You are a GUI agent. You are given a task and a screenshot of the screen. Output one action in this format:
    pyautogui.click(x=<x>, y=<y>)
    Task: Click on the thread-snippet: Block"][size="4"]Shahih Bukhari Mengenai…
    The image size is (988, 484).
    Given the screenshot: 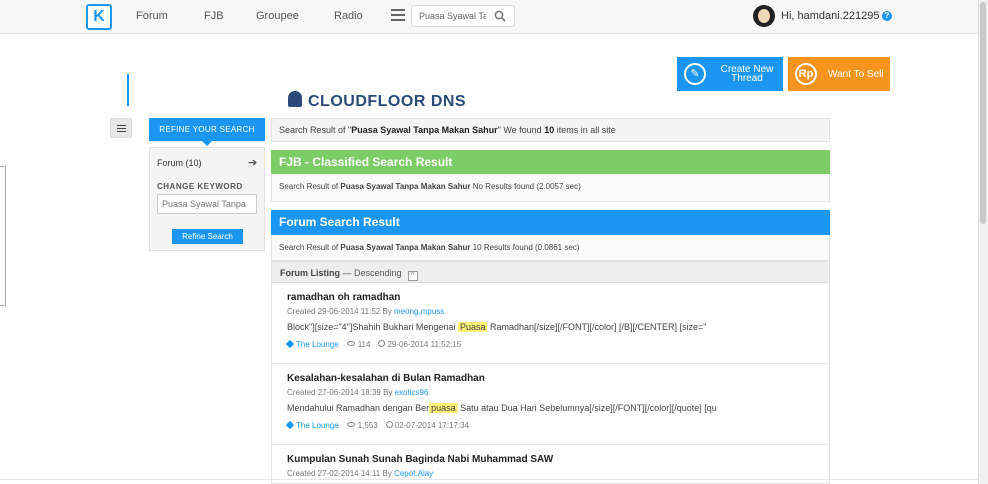 What is the action you would take?
    pyautogui.click(x=497, y=327)
    